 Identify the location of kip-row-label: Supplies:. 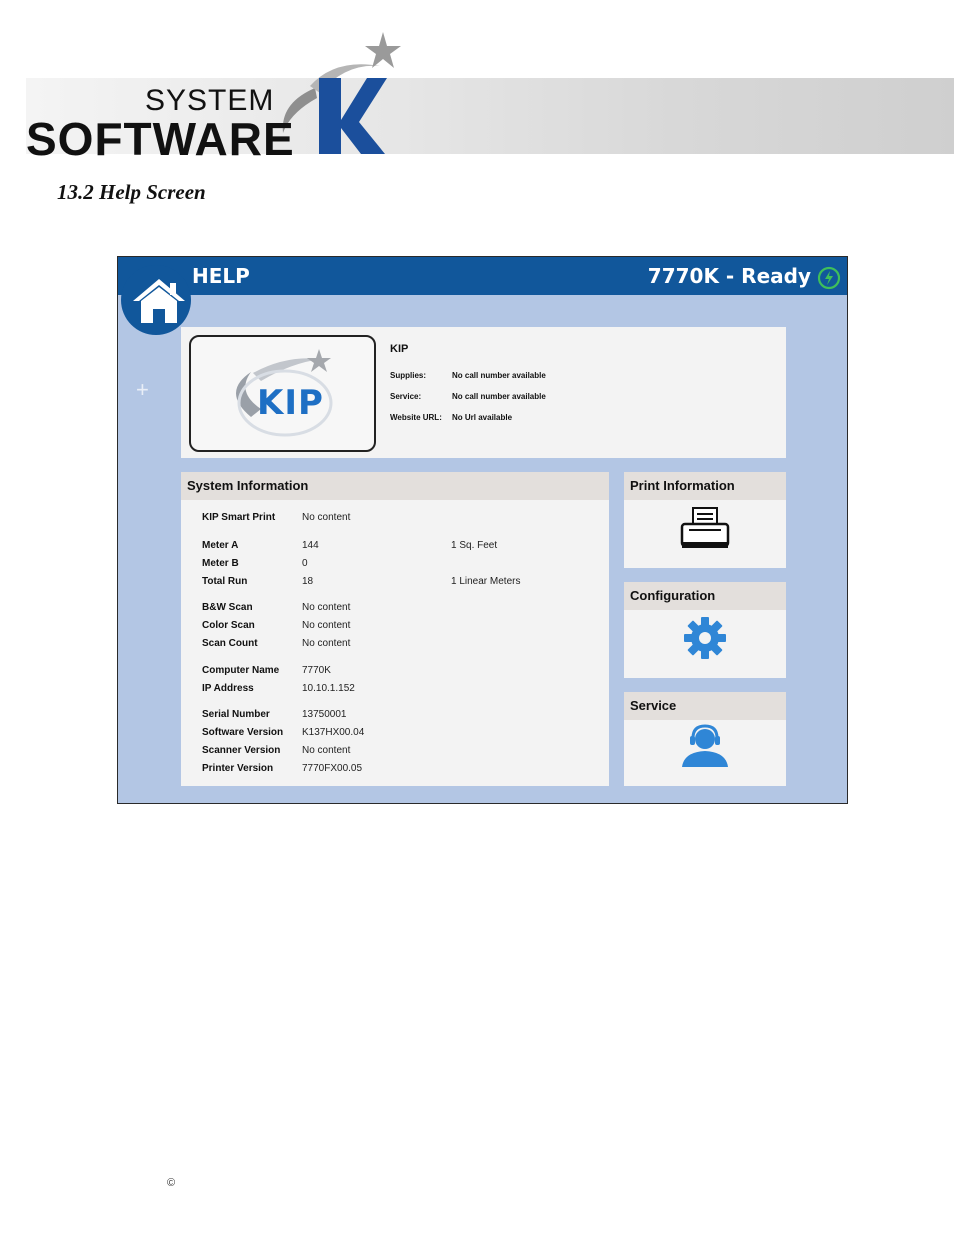
(408, 375).